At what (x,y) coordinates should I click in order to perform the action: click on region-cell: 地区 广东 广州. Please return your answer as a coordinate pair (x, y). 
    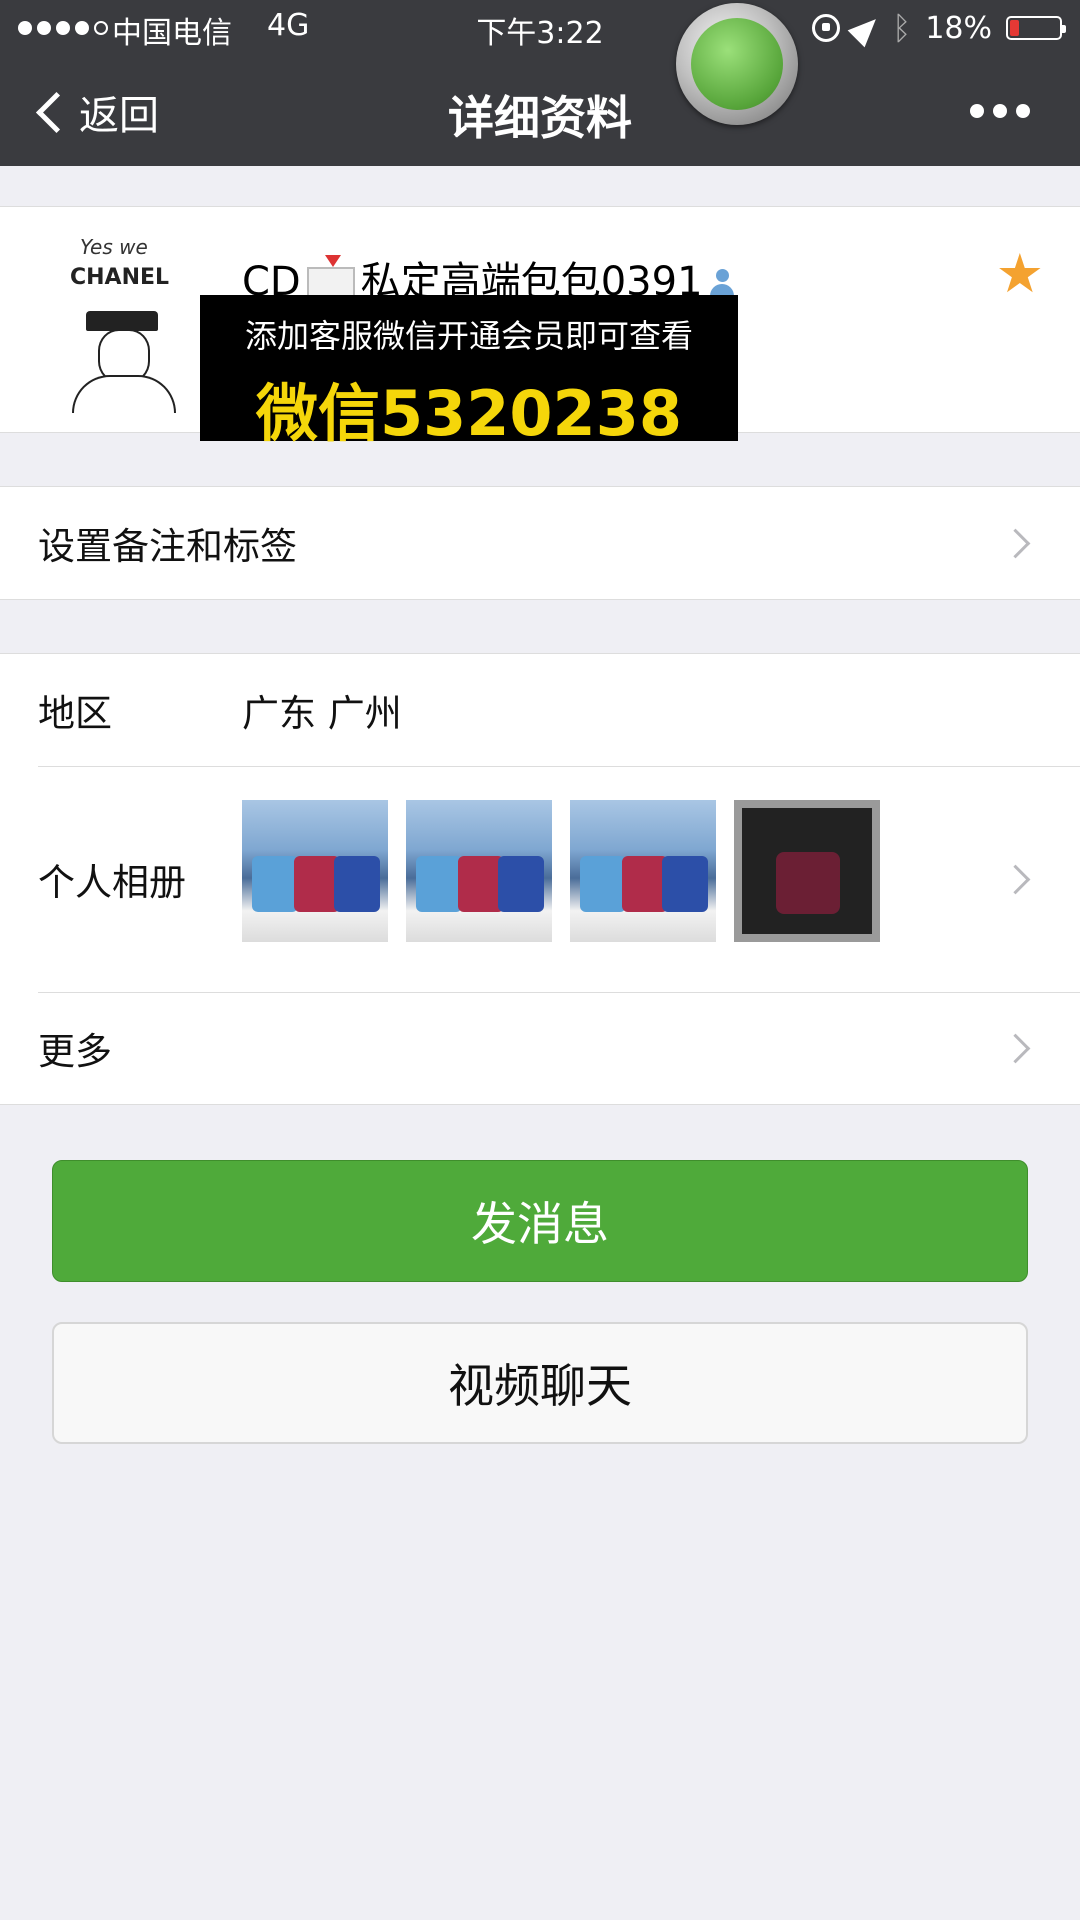
    Looking at the image, I should click on (540, 710).